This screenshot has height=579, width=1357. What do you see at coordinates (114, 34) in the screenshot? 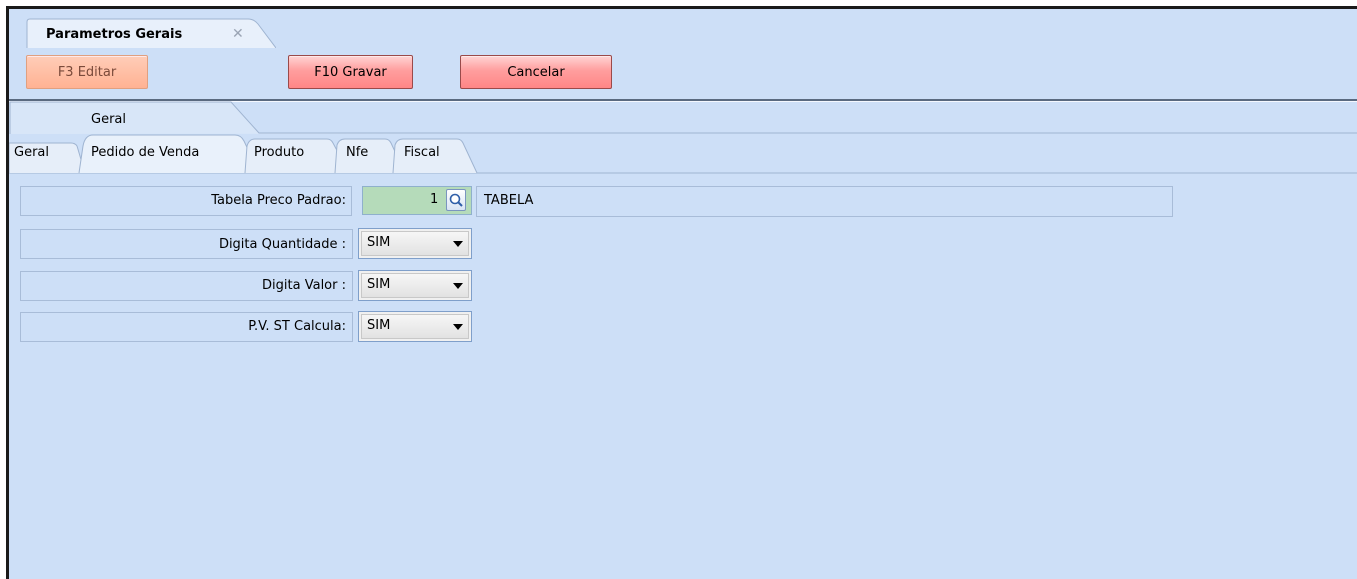
I see `document-tab-title: Parametros Gerais` at bounding box center [114, 34].